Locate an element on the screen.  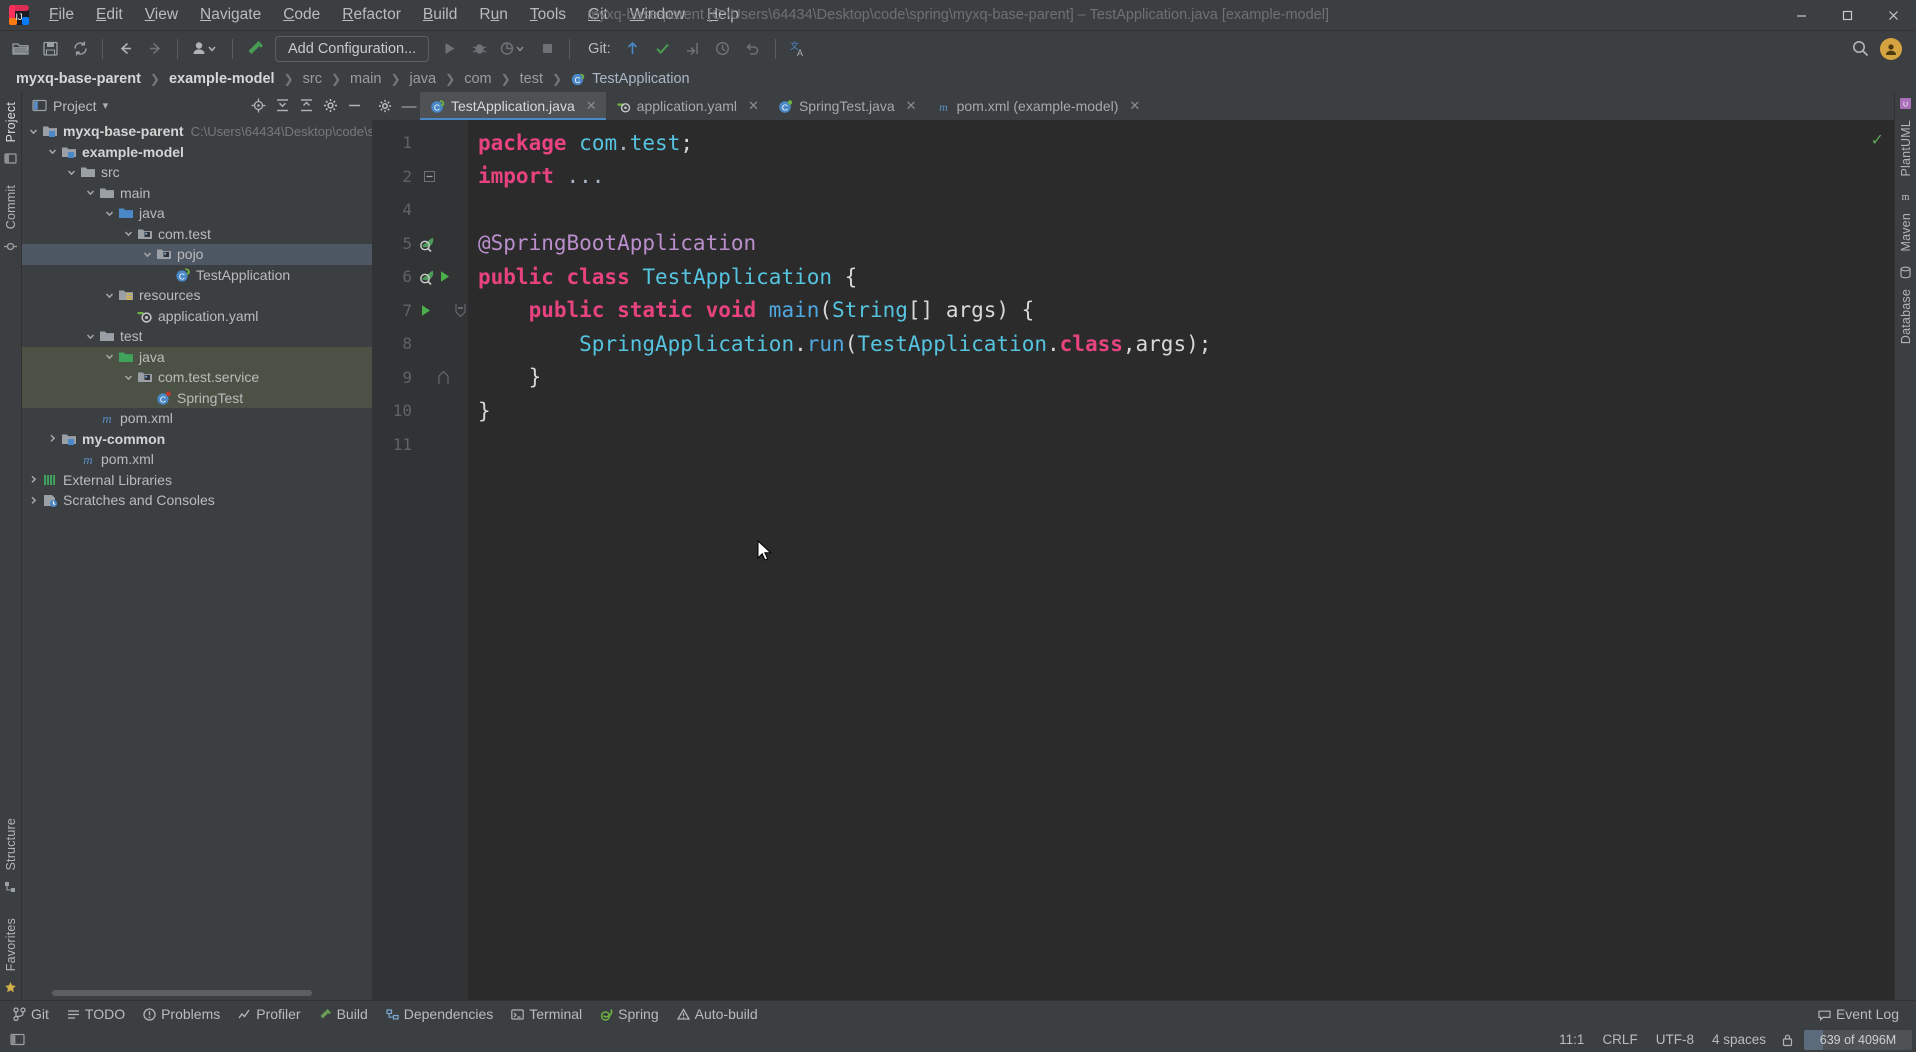
hide-panel-icon is located at coordinates (354, 105).